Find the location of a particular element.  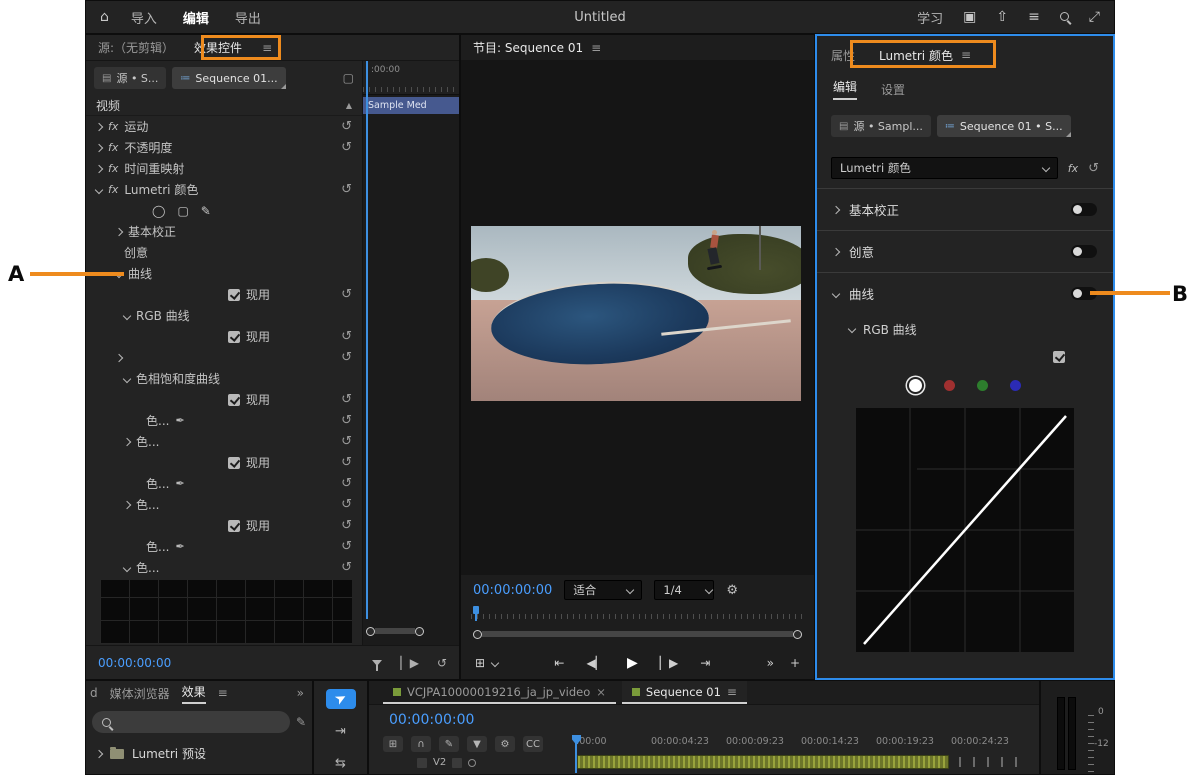

settings-wrench-icon: ⚙ is located at coordinates (732, 590).